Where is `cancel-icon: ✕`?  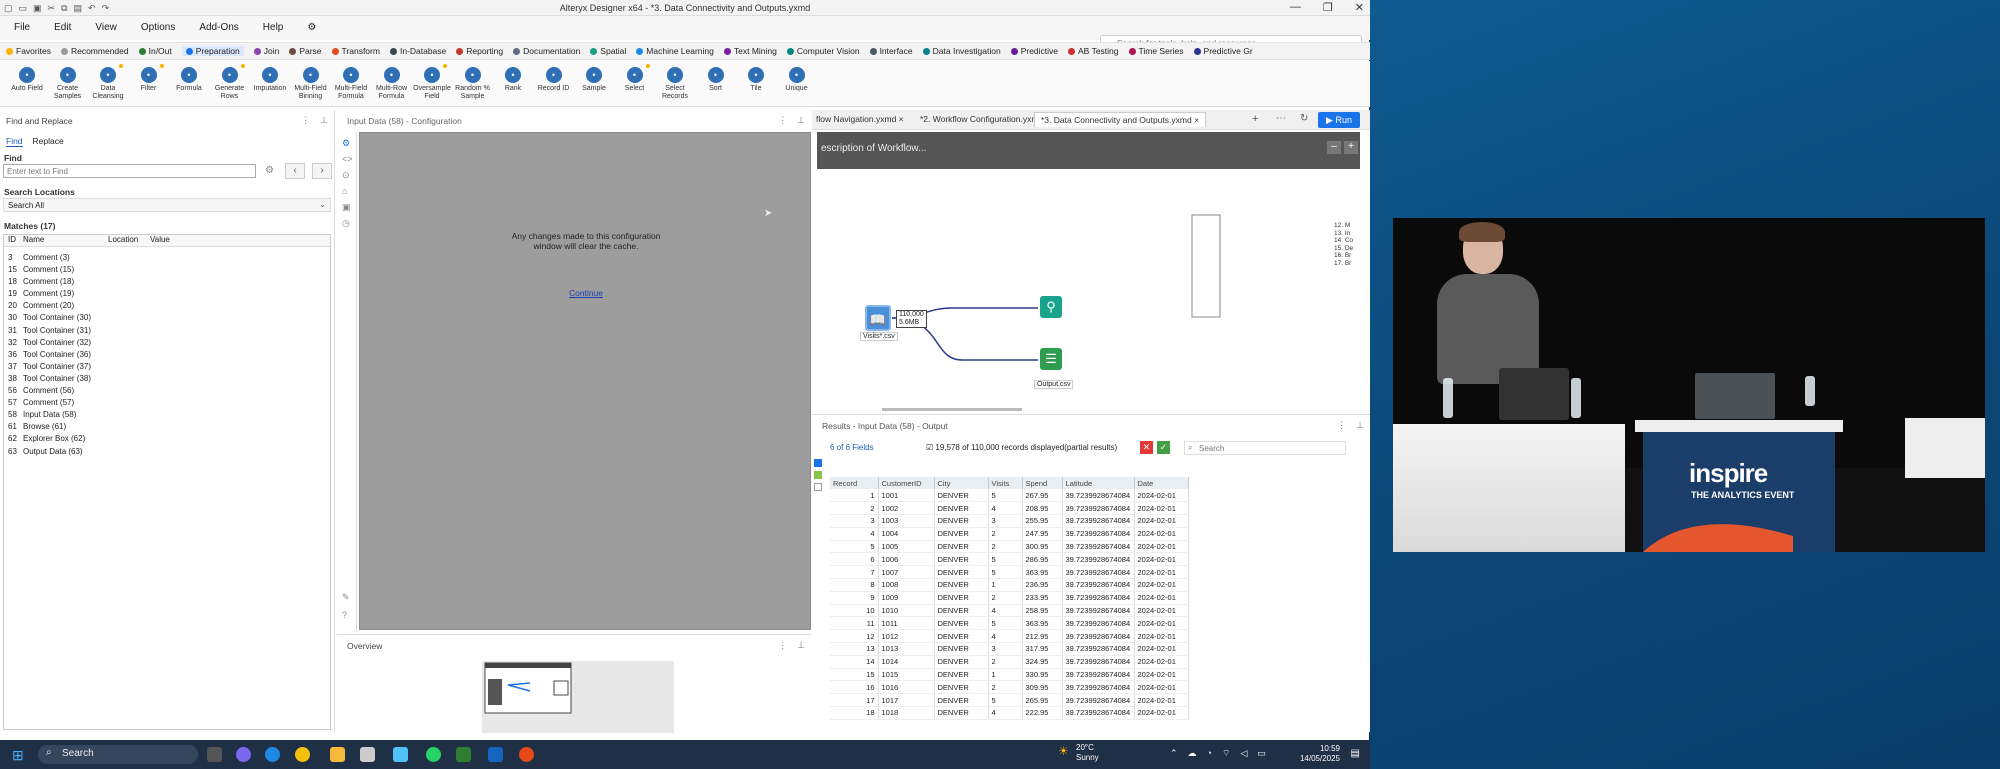
cancel-icon: ✕ is located at coordinates (1146, 447).